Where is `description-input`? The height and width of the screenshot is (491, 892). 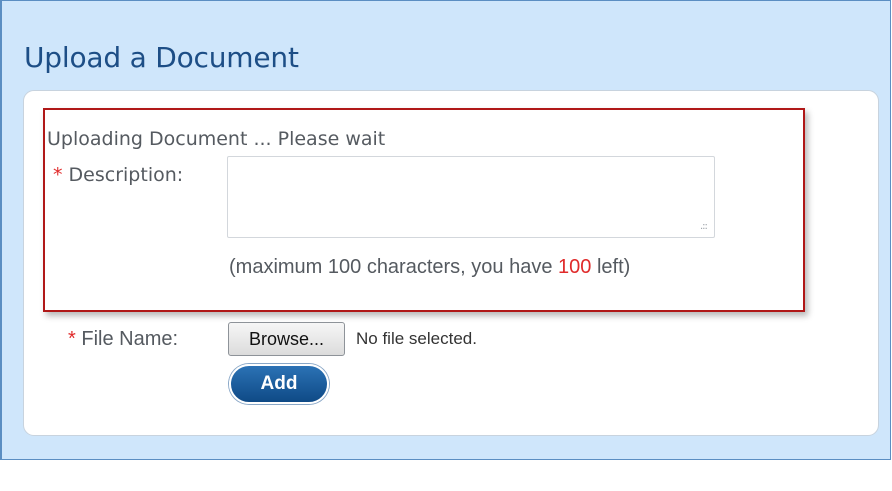 description-input is located at coordinates (471, 197).